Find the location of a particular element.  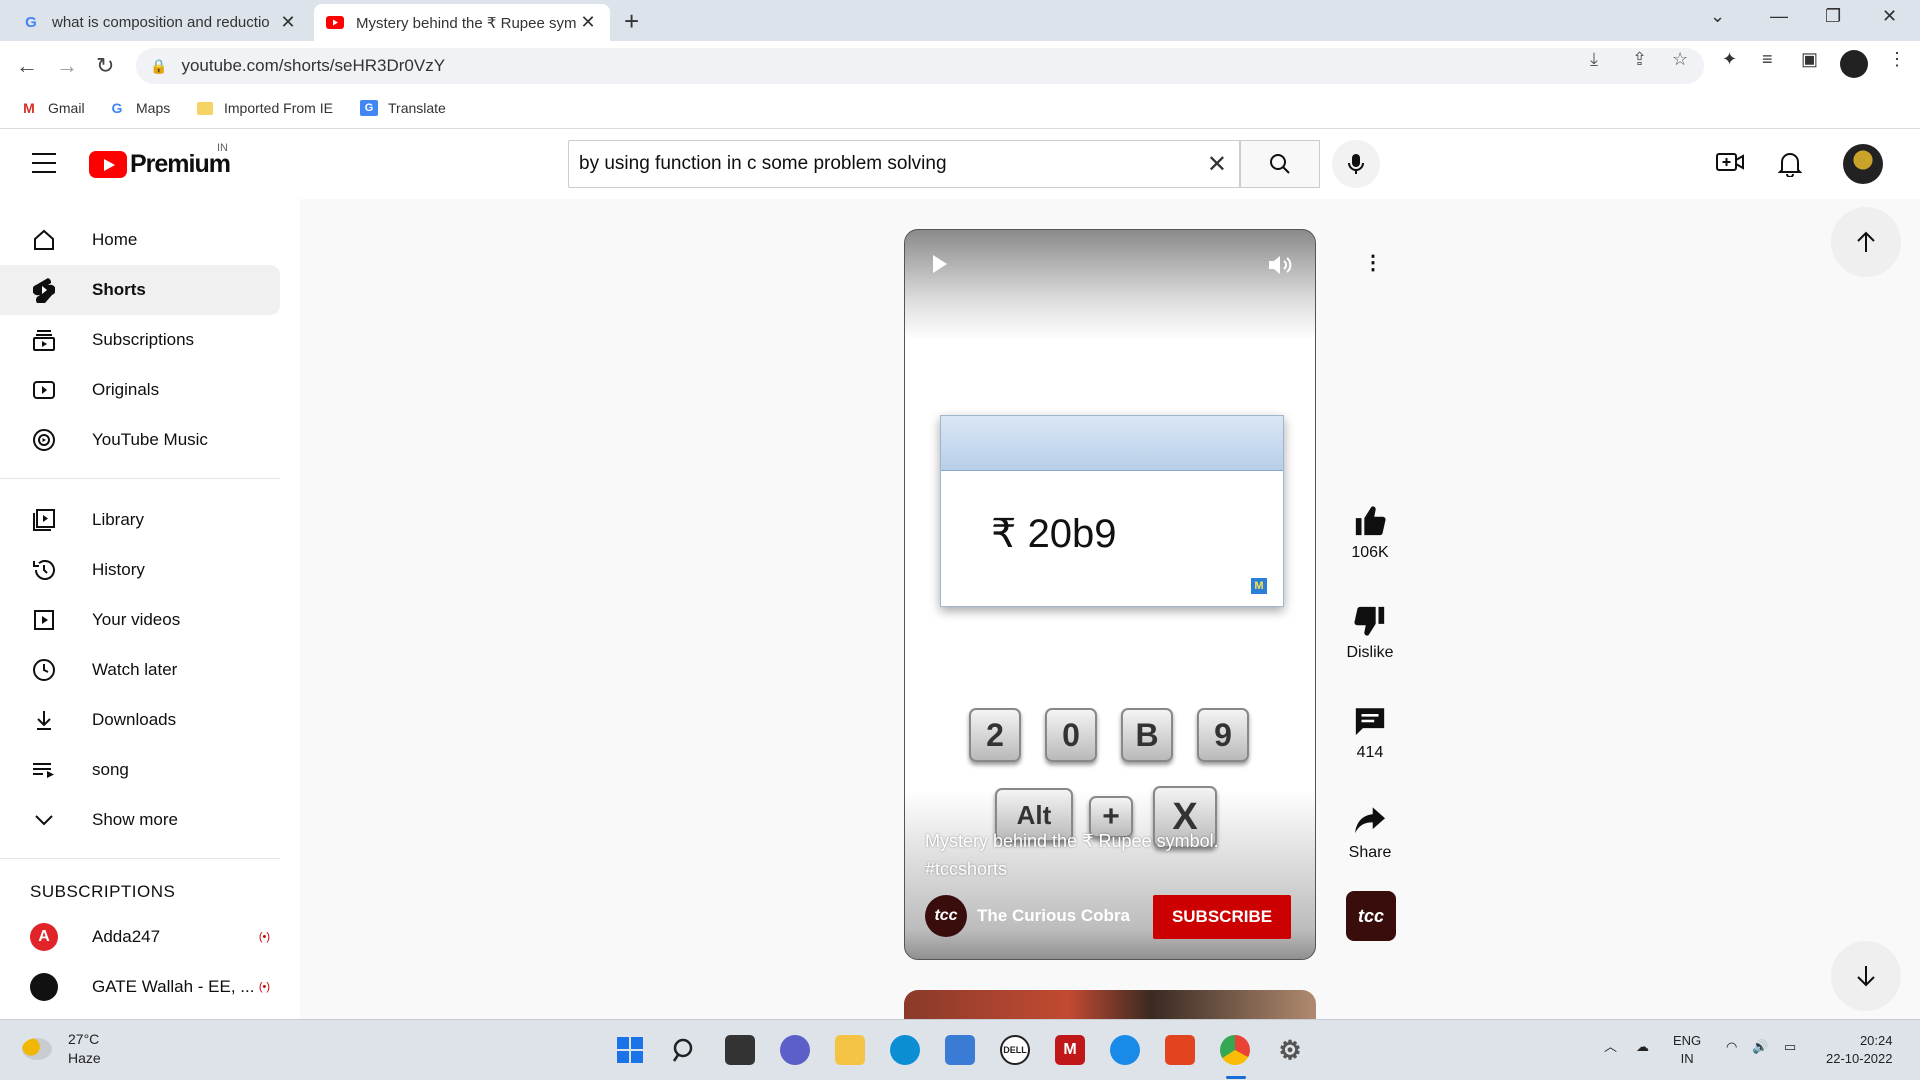

restore-button: ❐ is located at coordinates (1833, 16).